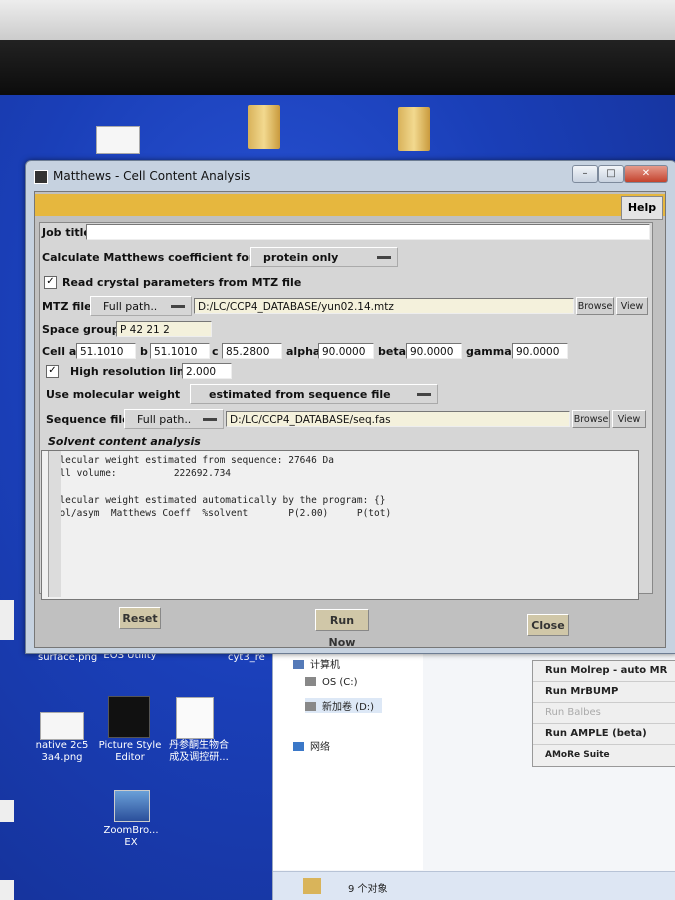  Describe the element at coordinates (252, 351) in the screenshot. I see `cell-c-input: 85.2800` at that location.